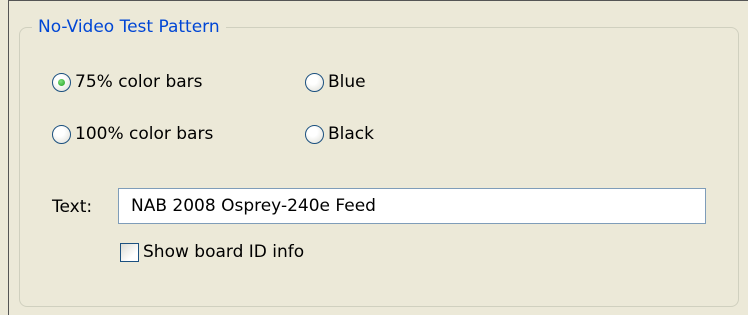 The image size is (748, 315). What do you see at coordinates (129, 252) in the screenshot?
I see `checkbox-box-icon` at bounding box center [129, 252].